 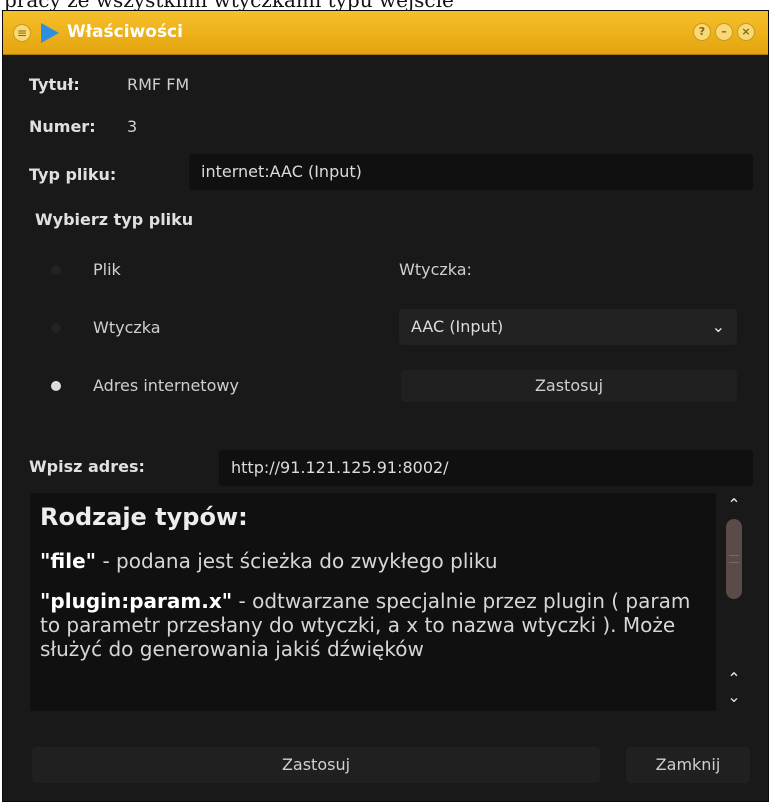 I want to click on radio-plugin-label: Wtyczka, so click(x=127, y=327).